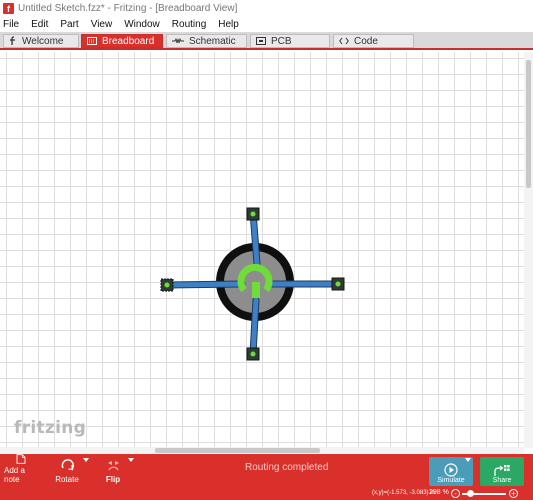 This screenshot has width=533, height=500. Describe the element at coordinates (11, 24) in the screenshot. I see `menu-file: File` at that location.